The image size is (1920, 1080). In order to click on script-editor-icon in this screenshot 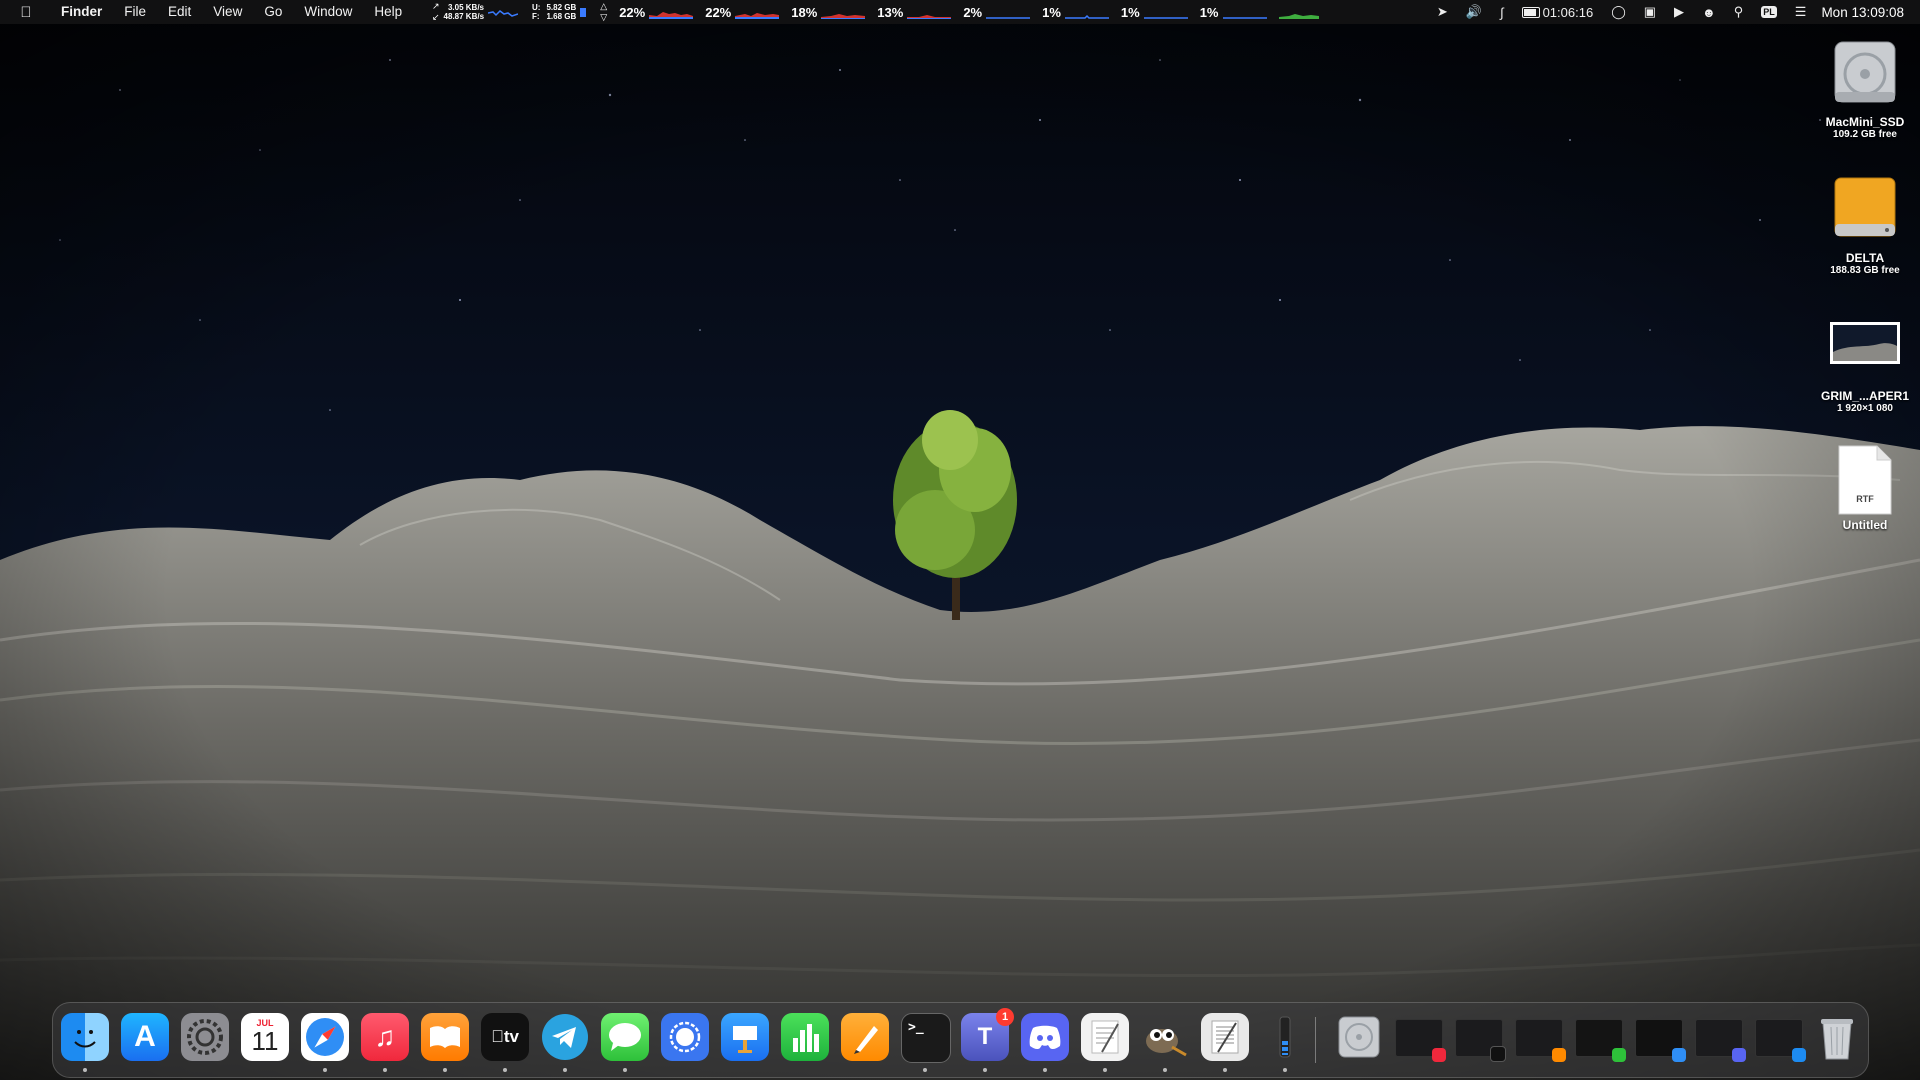, I will do `click(1225, 1037)`.